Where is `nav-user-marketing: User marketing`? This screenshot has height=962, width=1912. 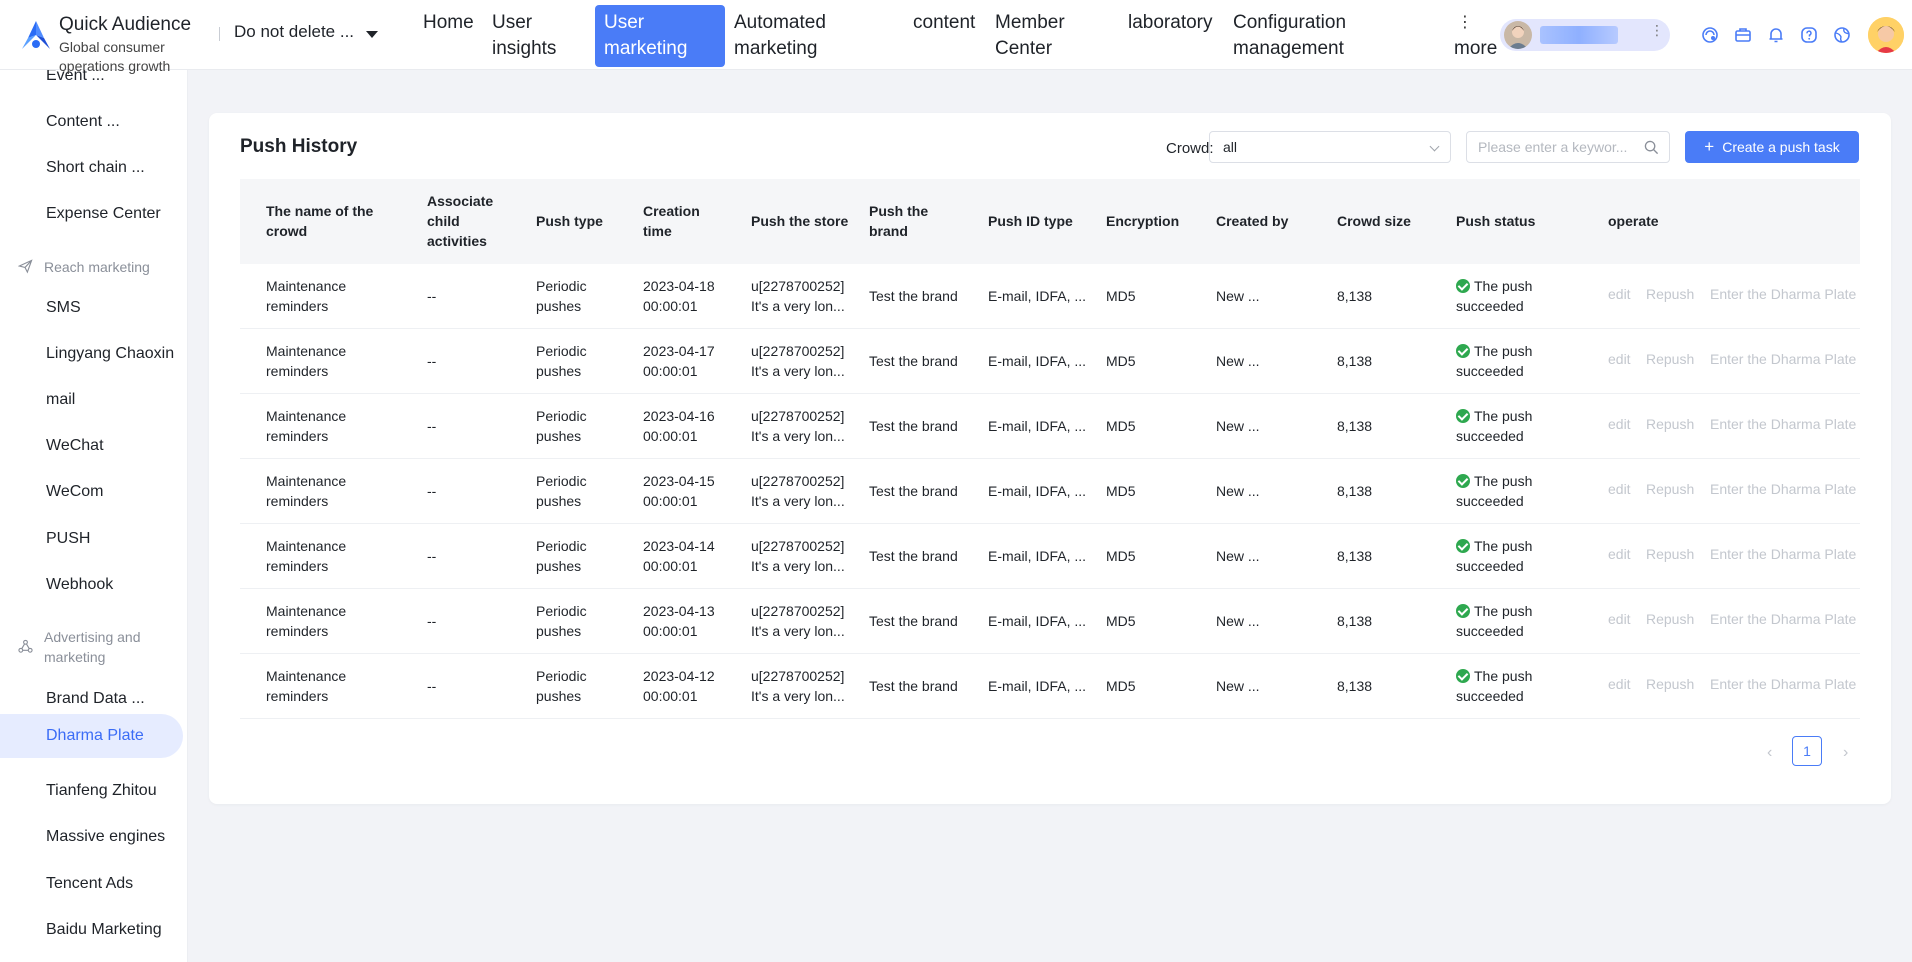
nav-user-marketing: User marketing is located at coordinates (660, 36).